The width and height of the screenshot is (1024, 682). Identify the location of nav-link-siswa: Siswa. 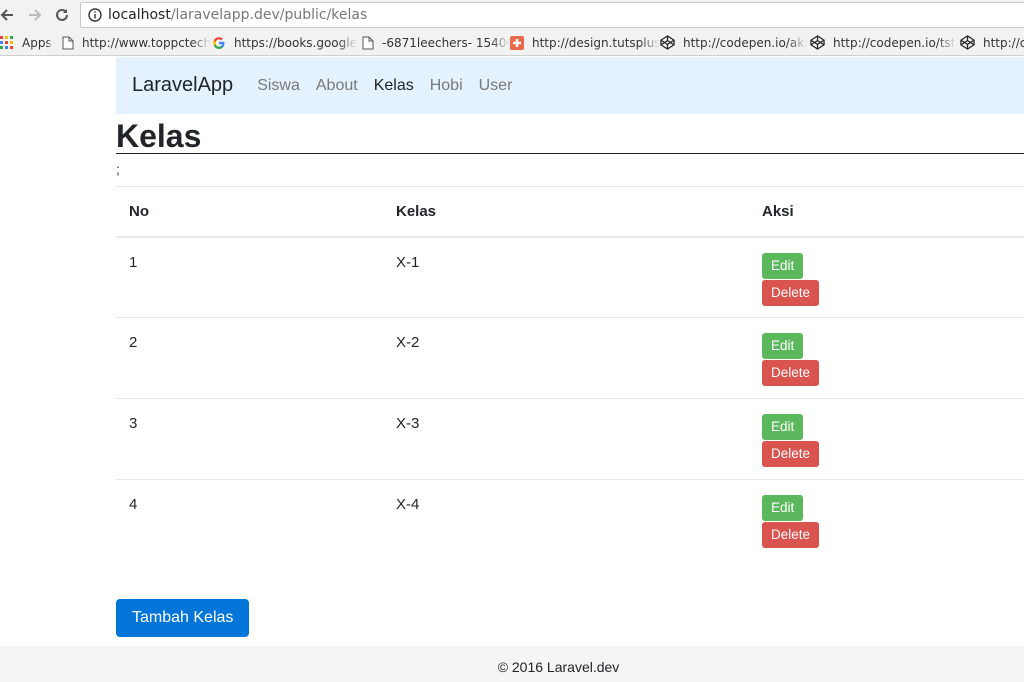
(278, 86).